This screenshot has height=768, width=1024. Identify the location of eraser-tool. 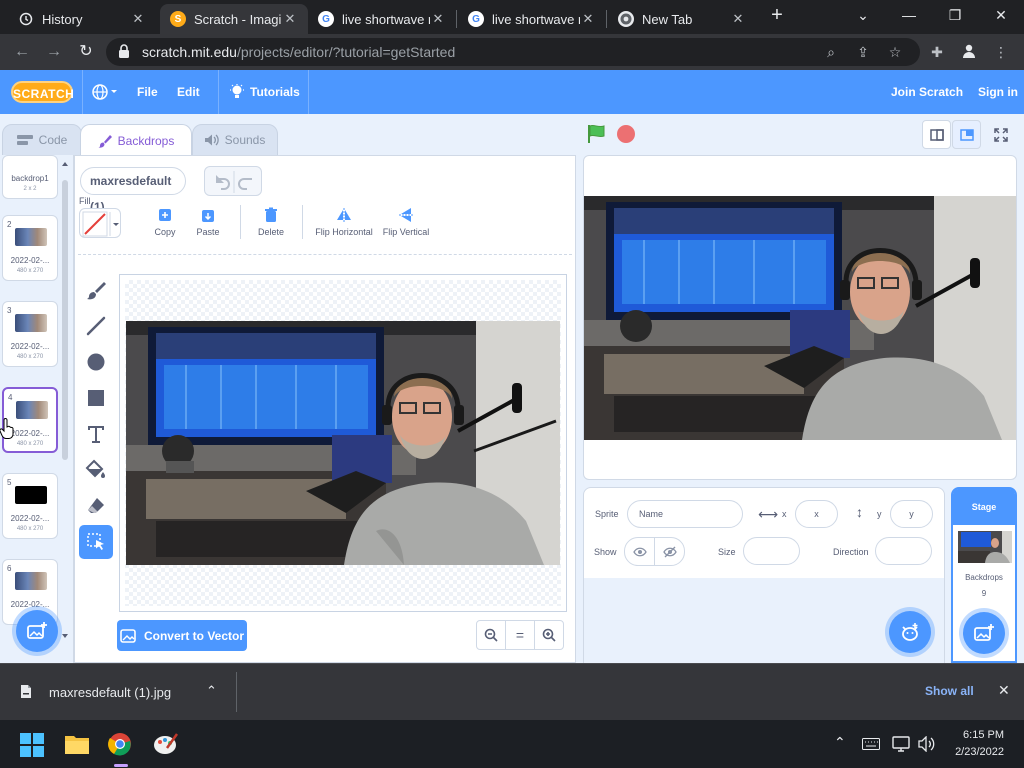
(96, 506).